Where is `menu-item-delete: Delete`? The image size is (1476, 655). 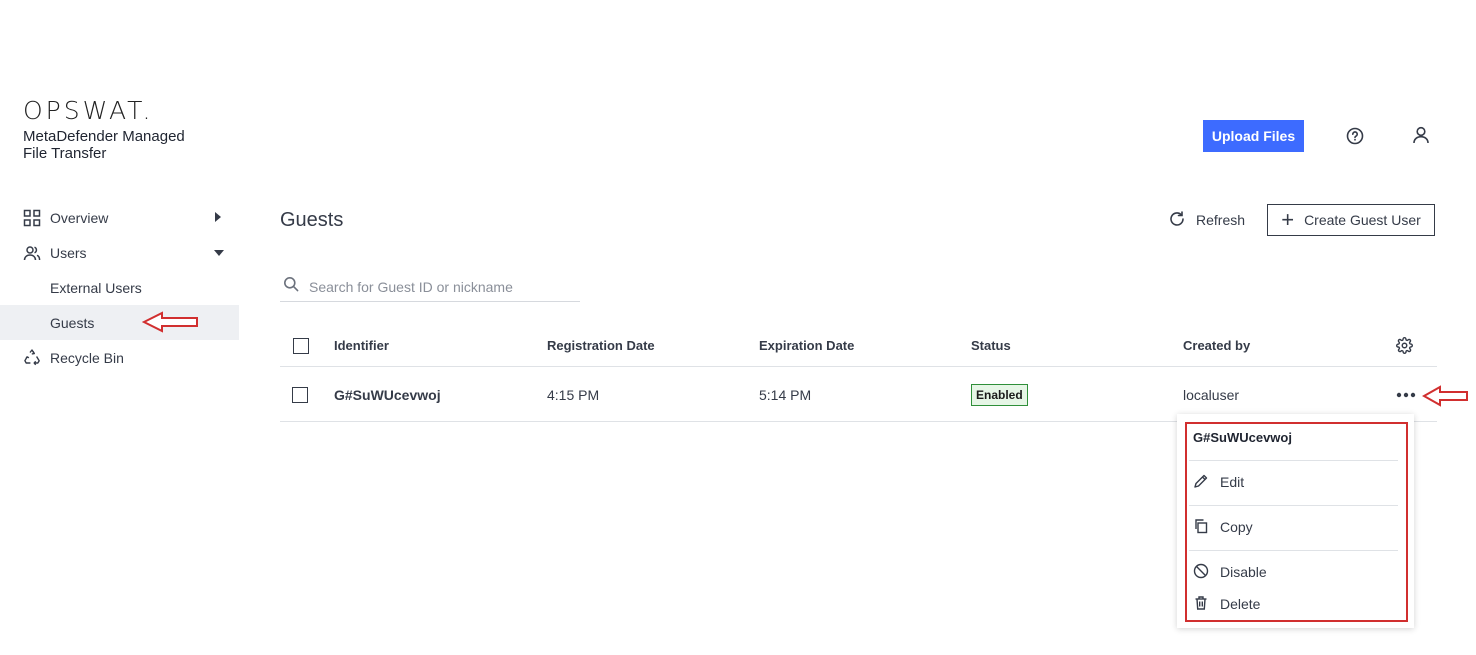 menu-item-delete: Delete is located at coordinates (1226, 604).